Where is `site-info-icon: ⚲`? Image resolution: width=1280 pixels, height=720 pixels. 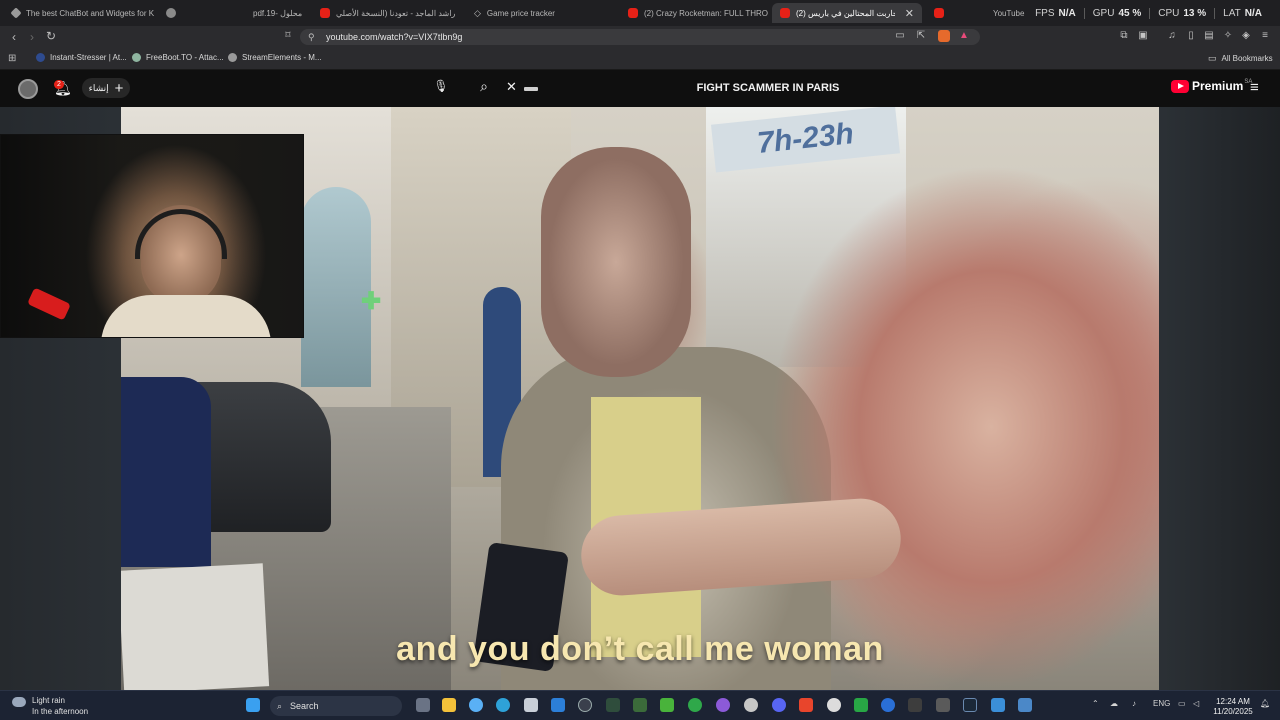
site-info-icon: ⚲ is located at coordinates (311, 37).